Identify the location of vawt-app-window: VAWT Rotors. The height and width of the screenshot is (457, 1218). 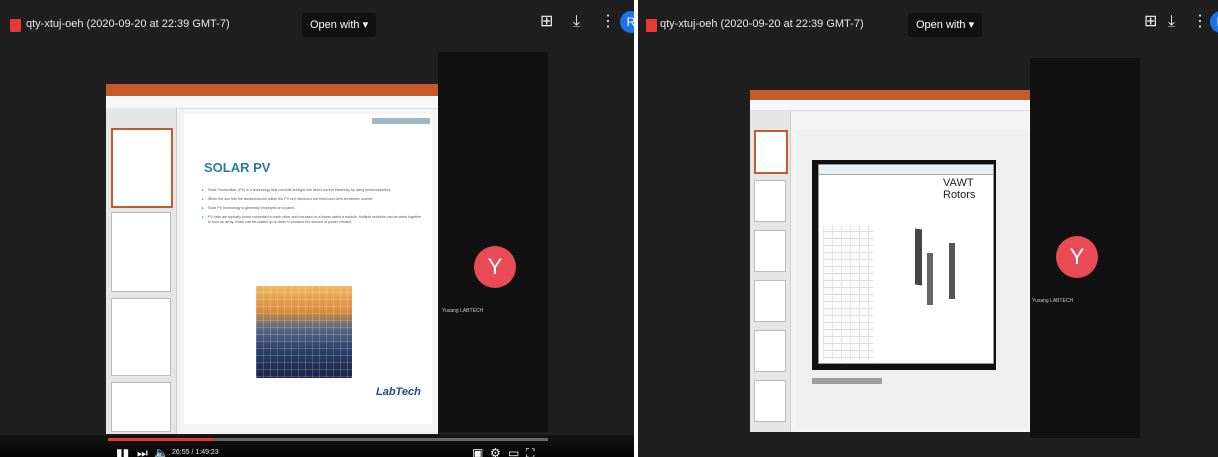
(906, 264).